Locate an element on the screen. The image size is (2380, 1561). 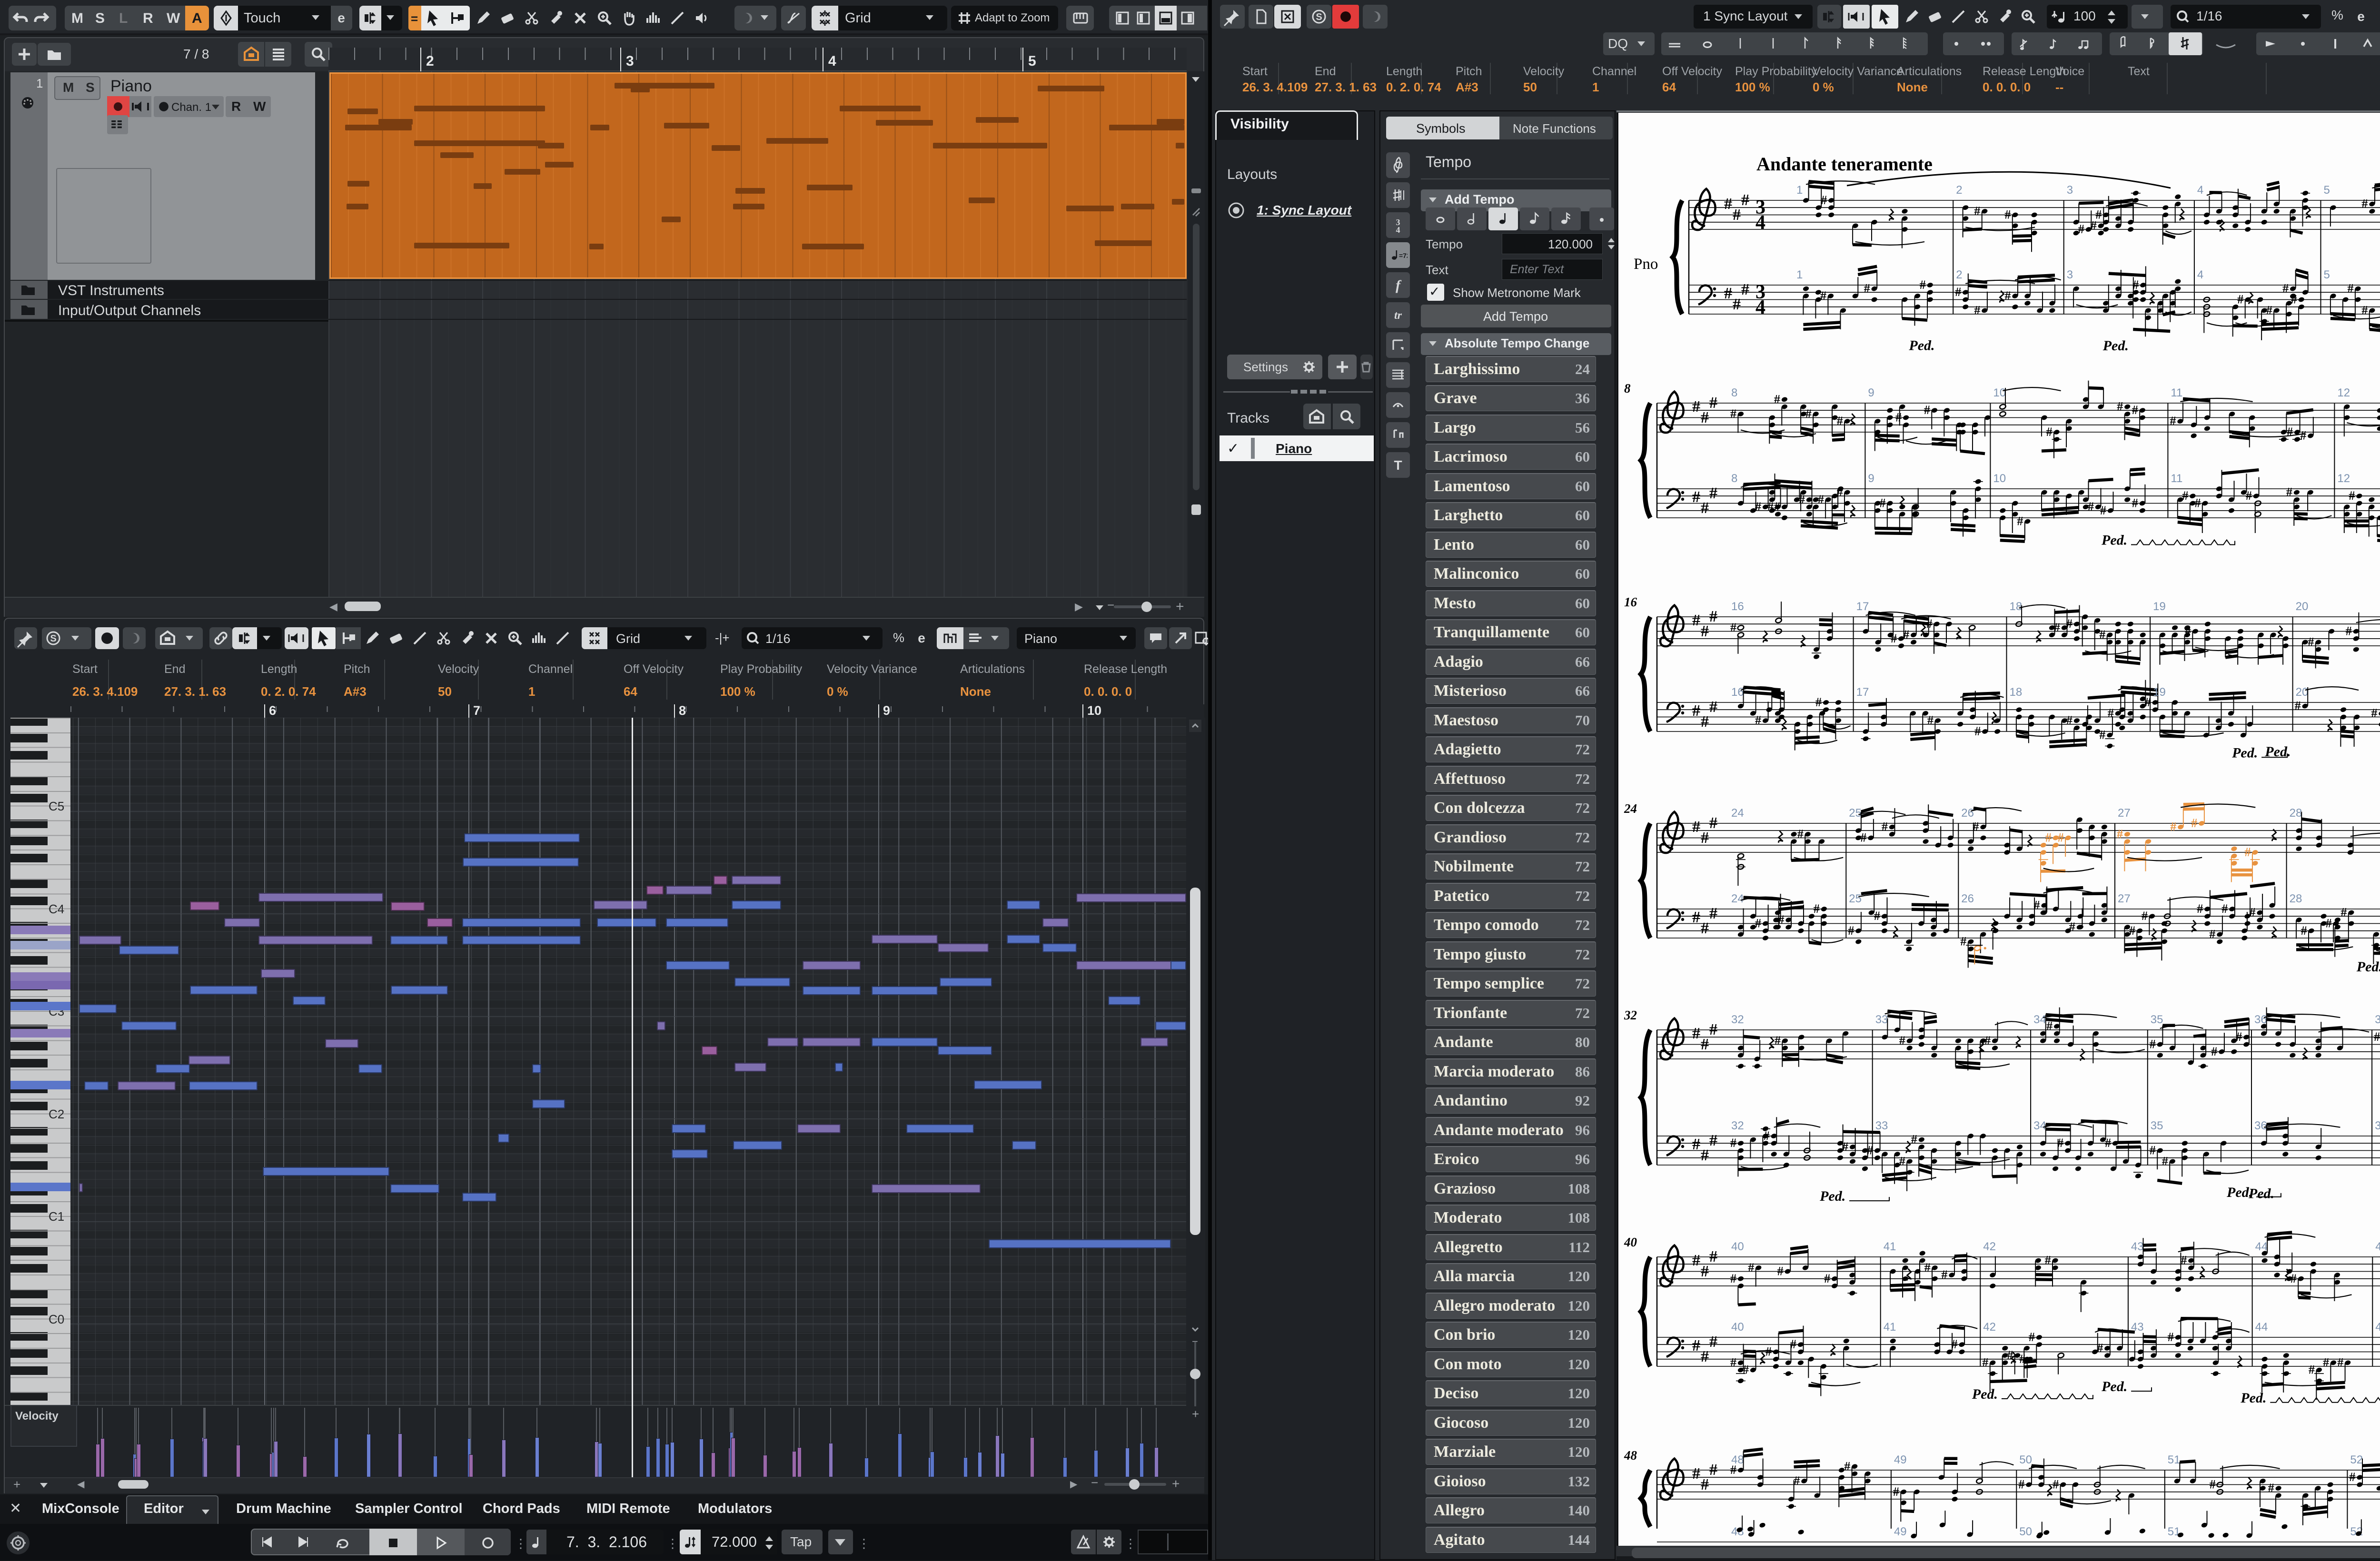
svg-text: 50 is located at coordinates (2025, 1459).